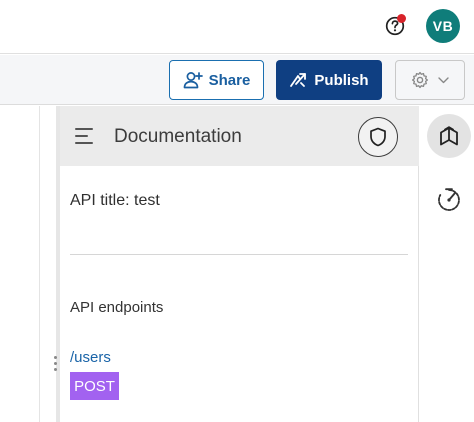 This screenshot has height=422, width=474. I want to click on speed-gauge-icon, so click(449, 199).